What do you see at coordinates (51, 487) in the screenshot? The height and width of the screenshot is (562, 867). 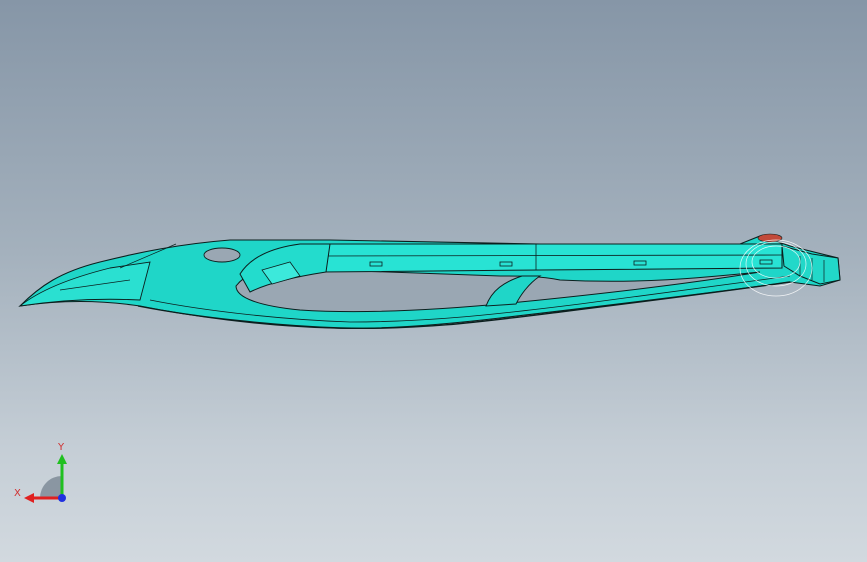 I see `triad-plane-icon` at bounding box center [51, 487].